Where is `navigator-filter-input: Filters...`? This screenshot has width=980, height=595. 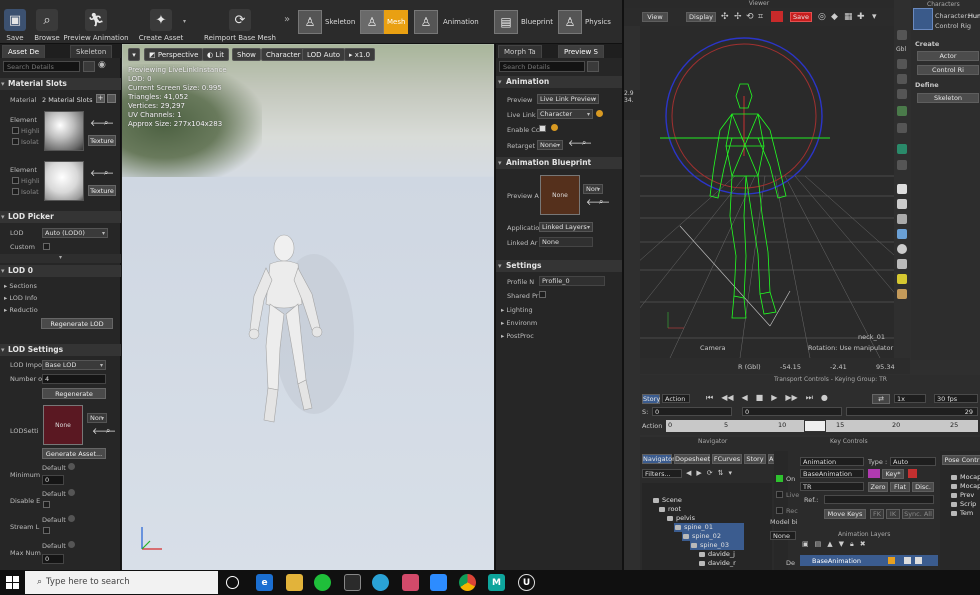
navigator-filter-input: Filters... is located at coordinates (662, 473).